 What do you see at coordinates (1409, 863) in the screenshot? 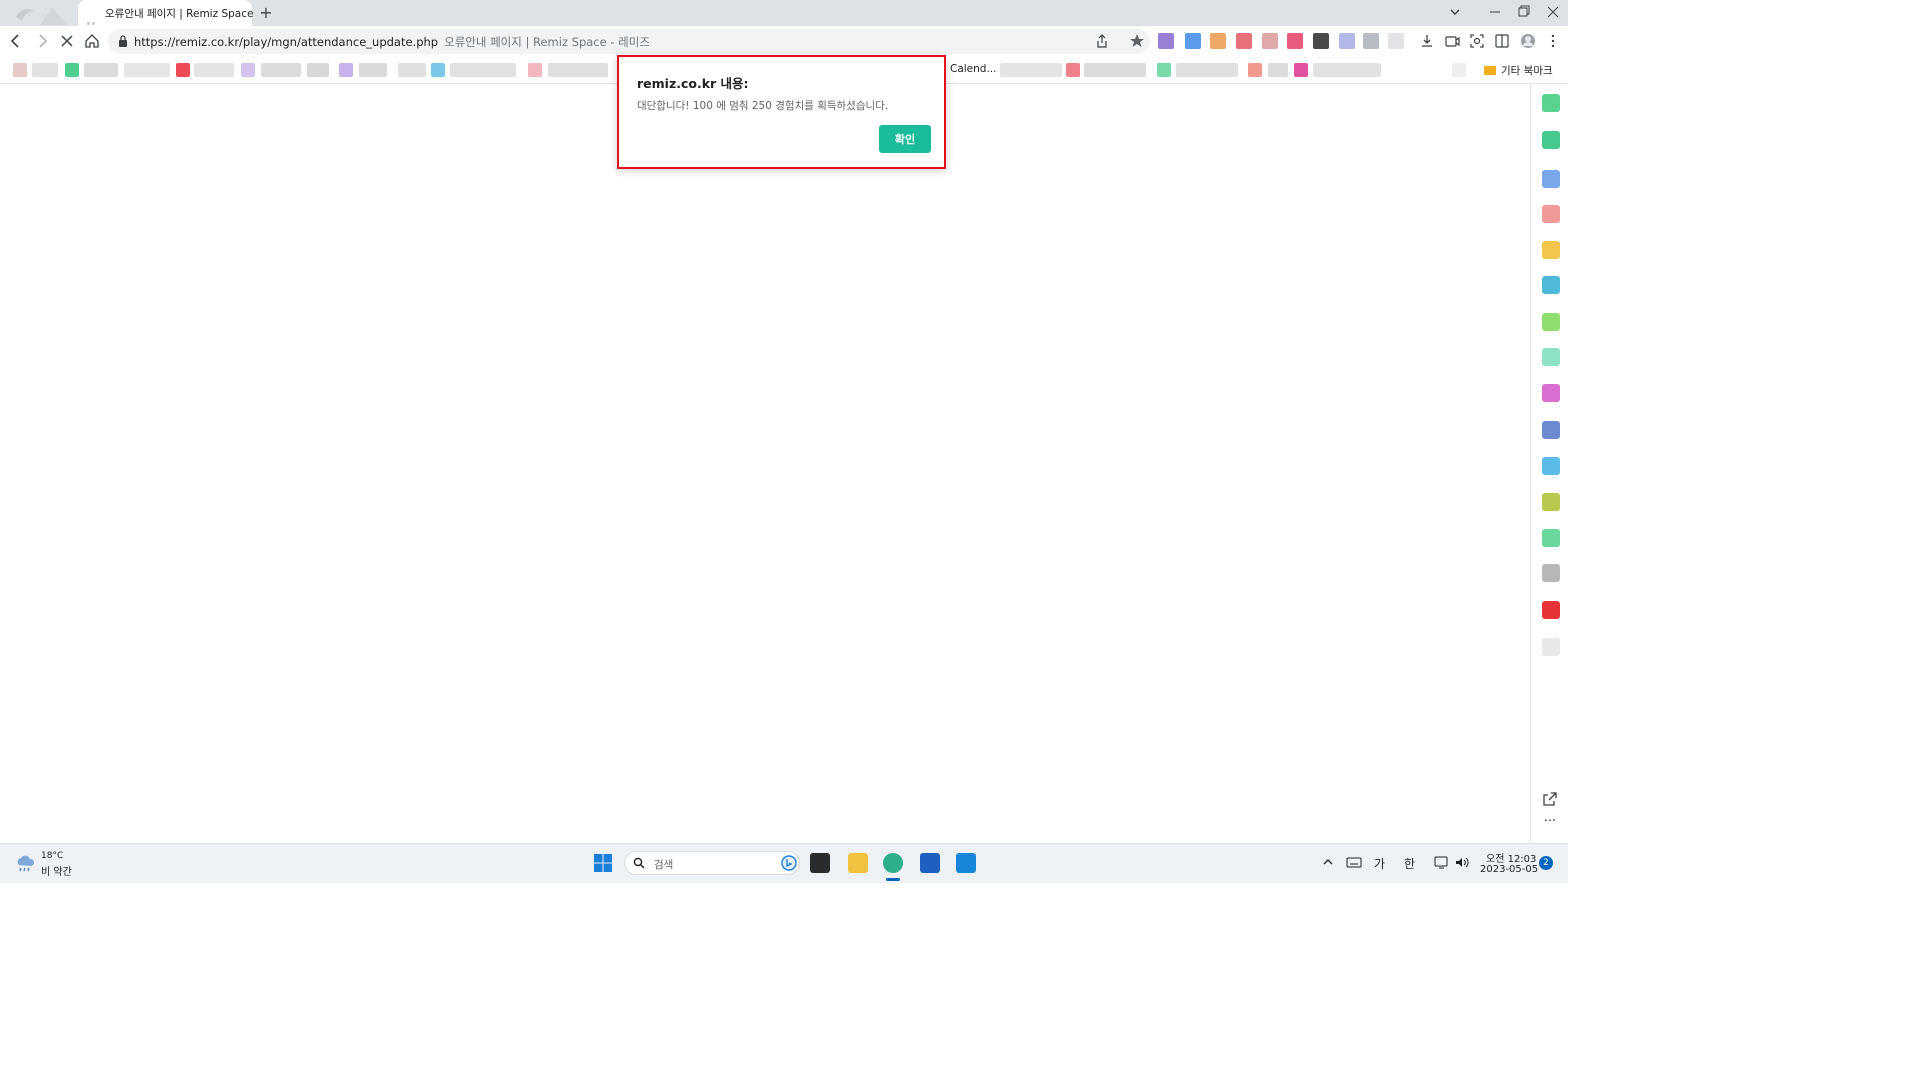
I see `ime-language: 한` at bounding box center [1409, 863].